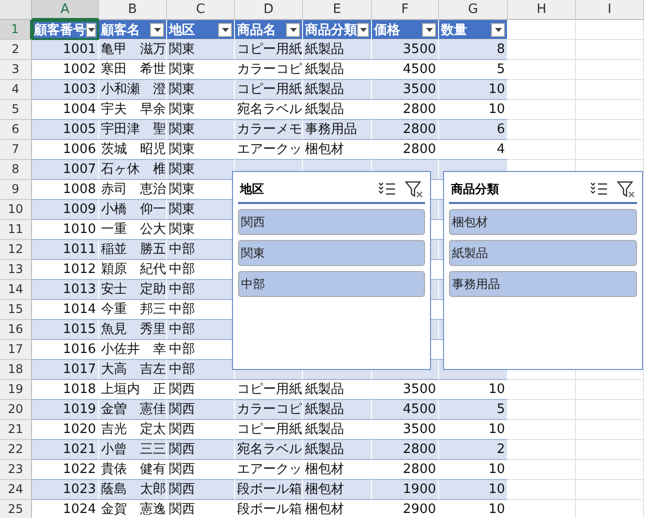 This screenshot has height=518, width=664. Describe the element at coordinates (133, 290) in the screenshot. I see `table-cell: 安士 定助` at that location.